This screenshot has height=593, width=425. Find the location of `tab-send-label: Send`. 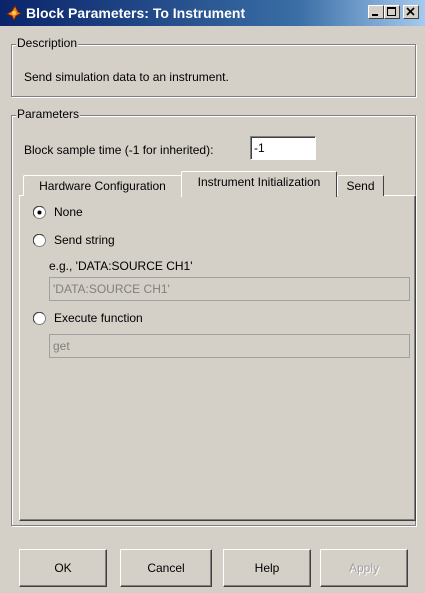

tab-send-label: Send is located at coordinates (360, 186).